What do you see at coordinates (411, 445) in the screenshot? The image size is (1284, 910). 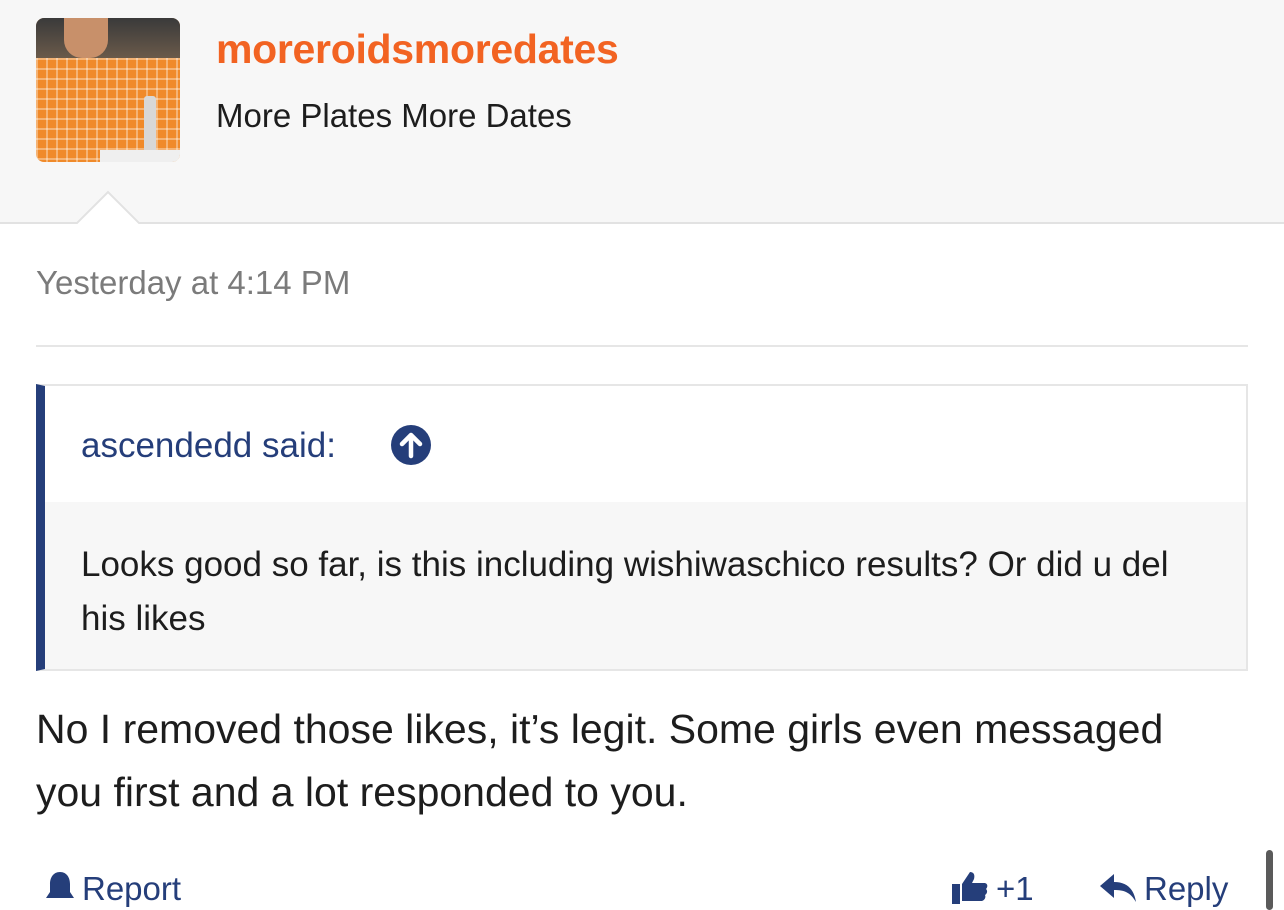 I see `arrow-up-circle-icon` at bounding box center [411, 445].